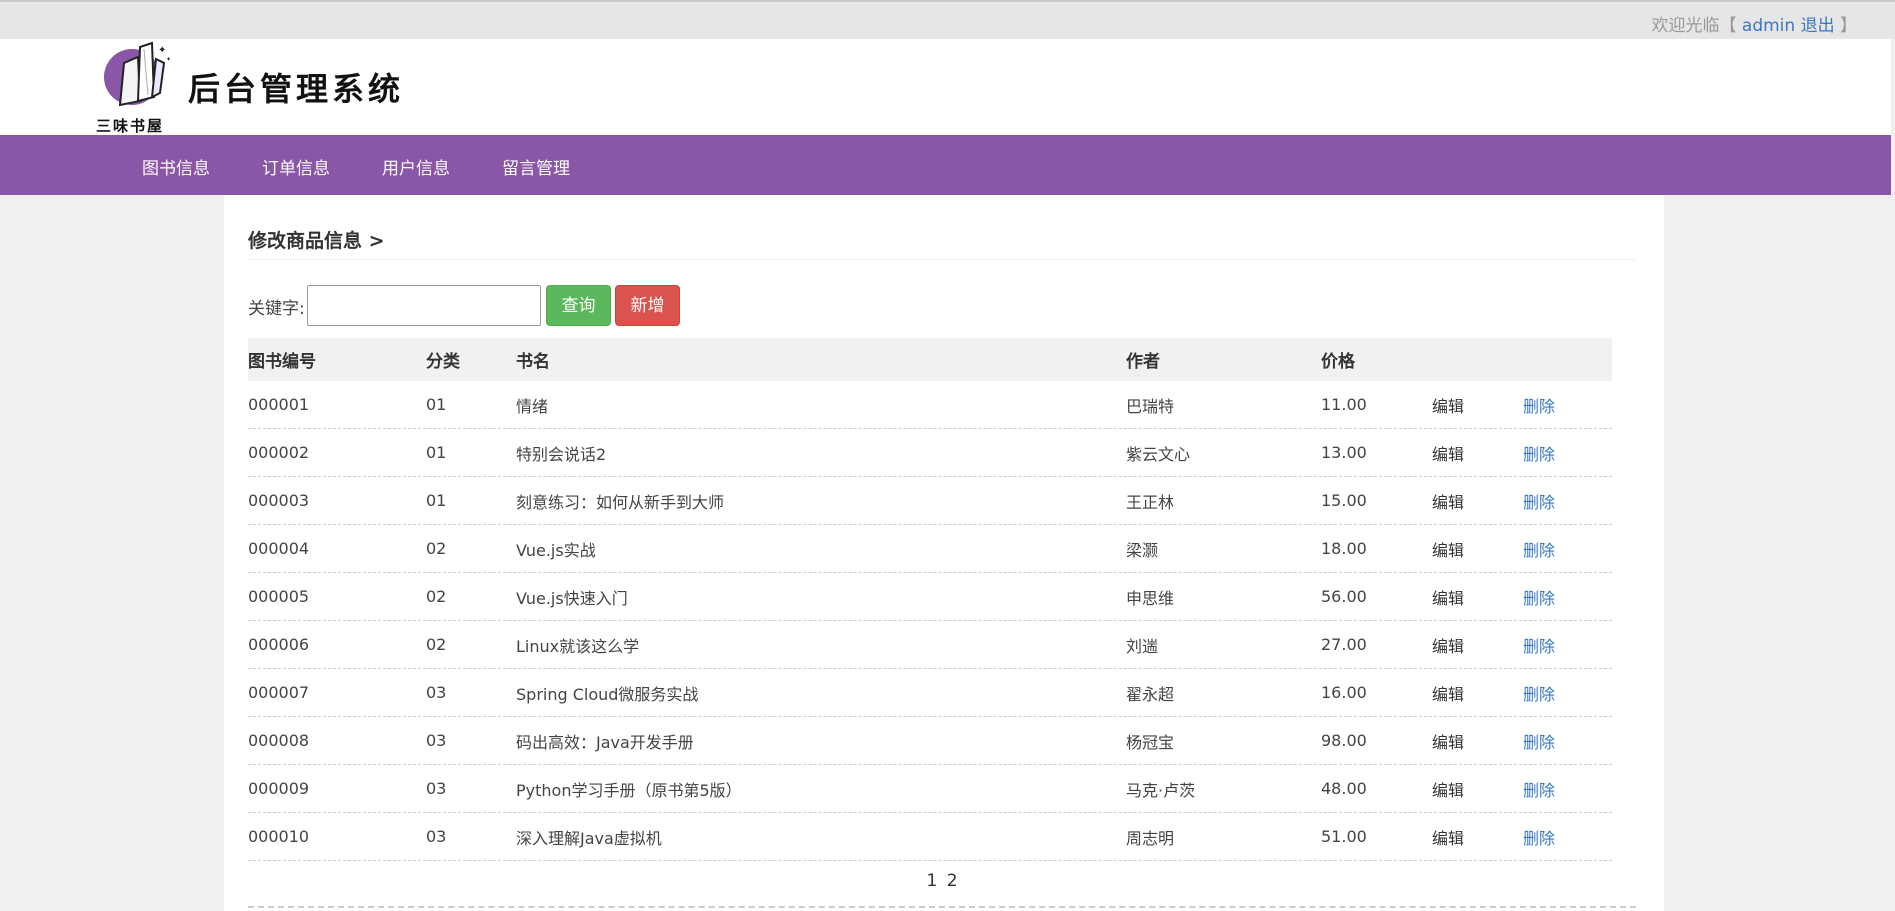 This screenshot has height=911, width=1895. Describe the element at coordinates (1818, 26) in the screenshot. I see `logout-link: 退出` at that location.